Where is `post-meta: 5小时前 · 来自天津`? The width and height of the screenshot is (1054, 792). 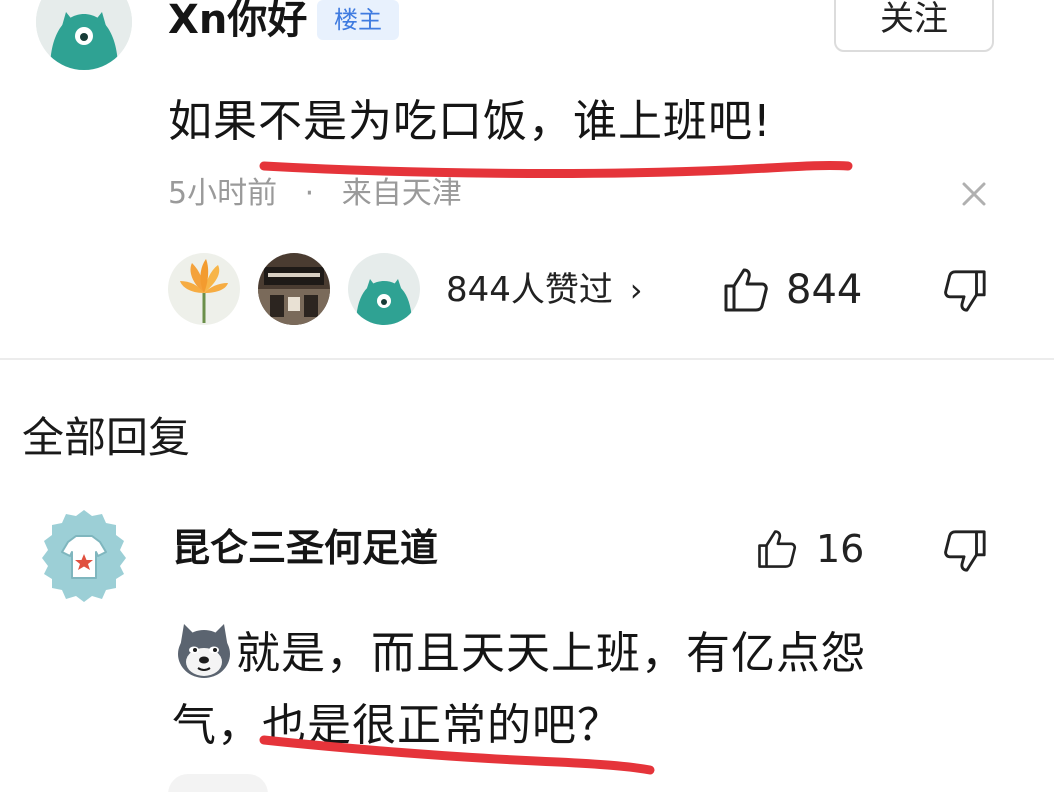
post-meta: 5小时前 · 来自天津 is located at coordinates (315, 194).